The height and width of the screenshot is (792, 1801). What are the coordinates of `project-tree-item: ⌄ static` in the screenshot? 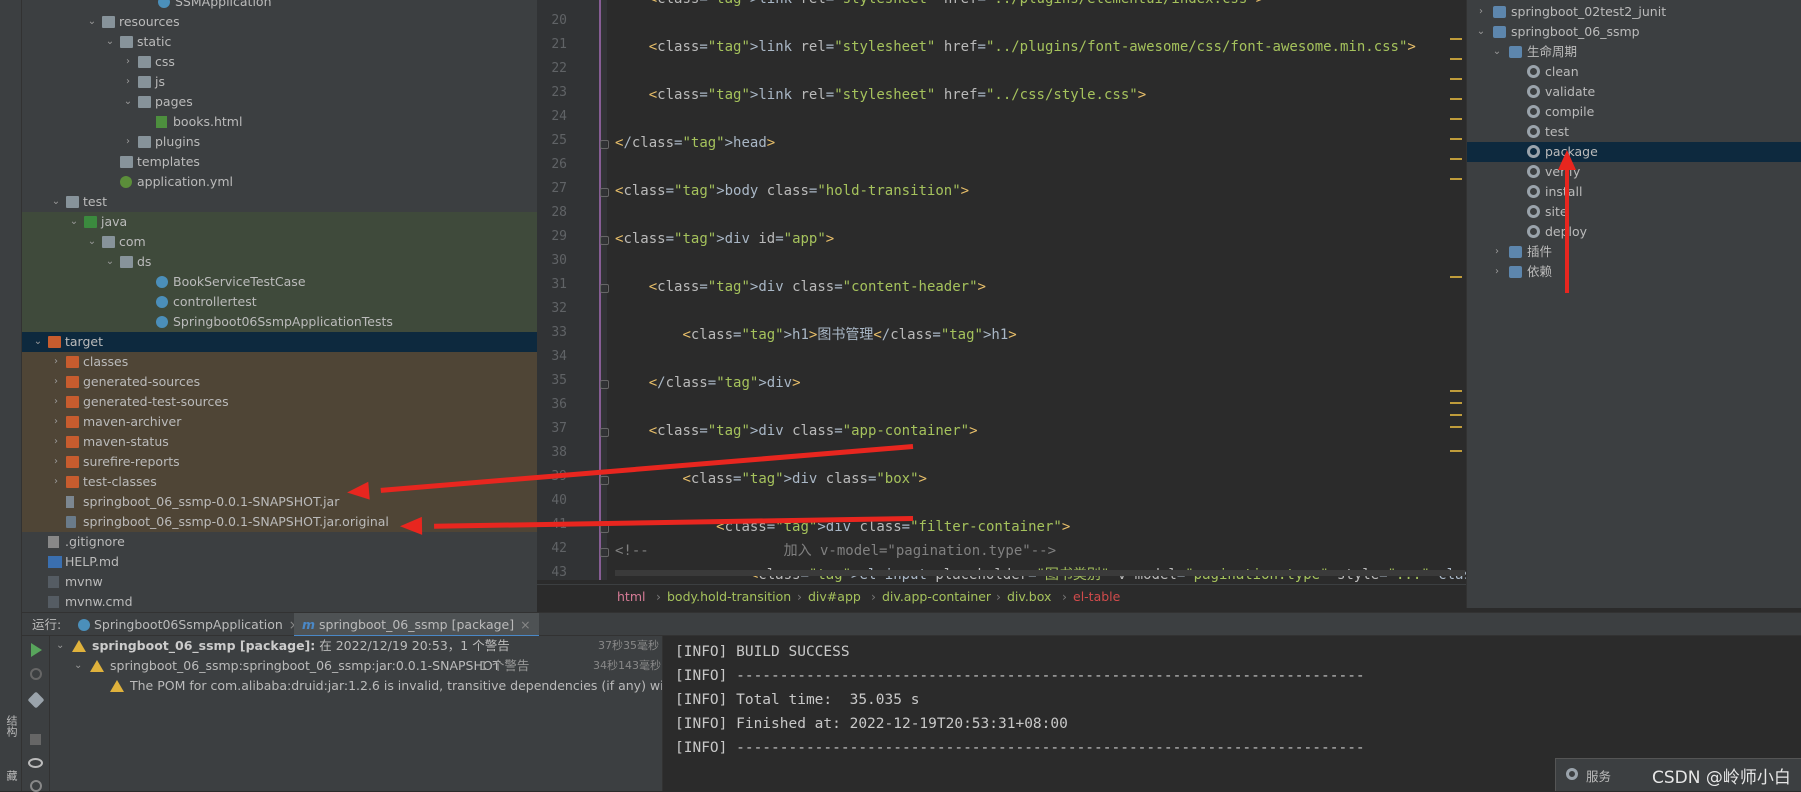 It's located at (279, 42).